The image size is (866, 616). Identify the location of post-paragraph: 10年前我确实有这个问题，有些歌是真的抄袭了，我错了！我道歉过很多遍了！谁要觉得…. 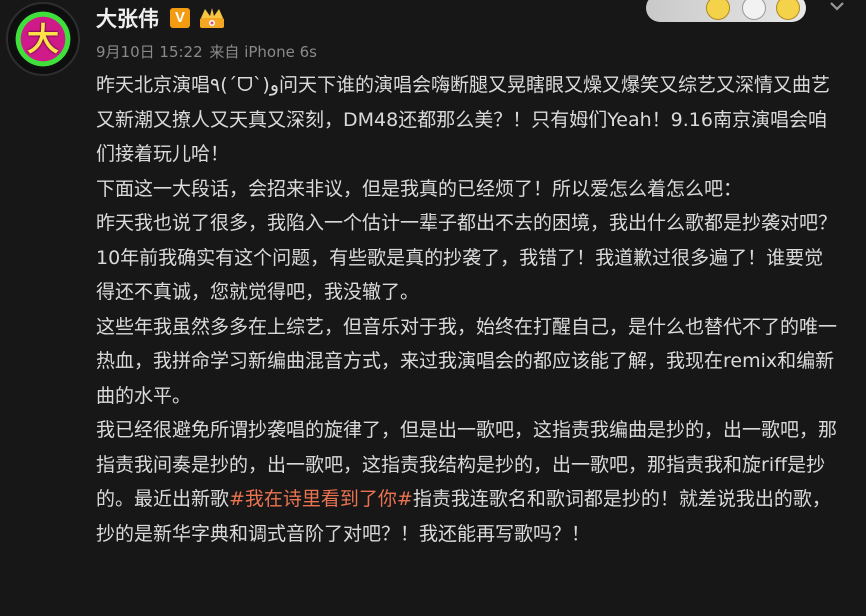
(460, 275).